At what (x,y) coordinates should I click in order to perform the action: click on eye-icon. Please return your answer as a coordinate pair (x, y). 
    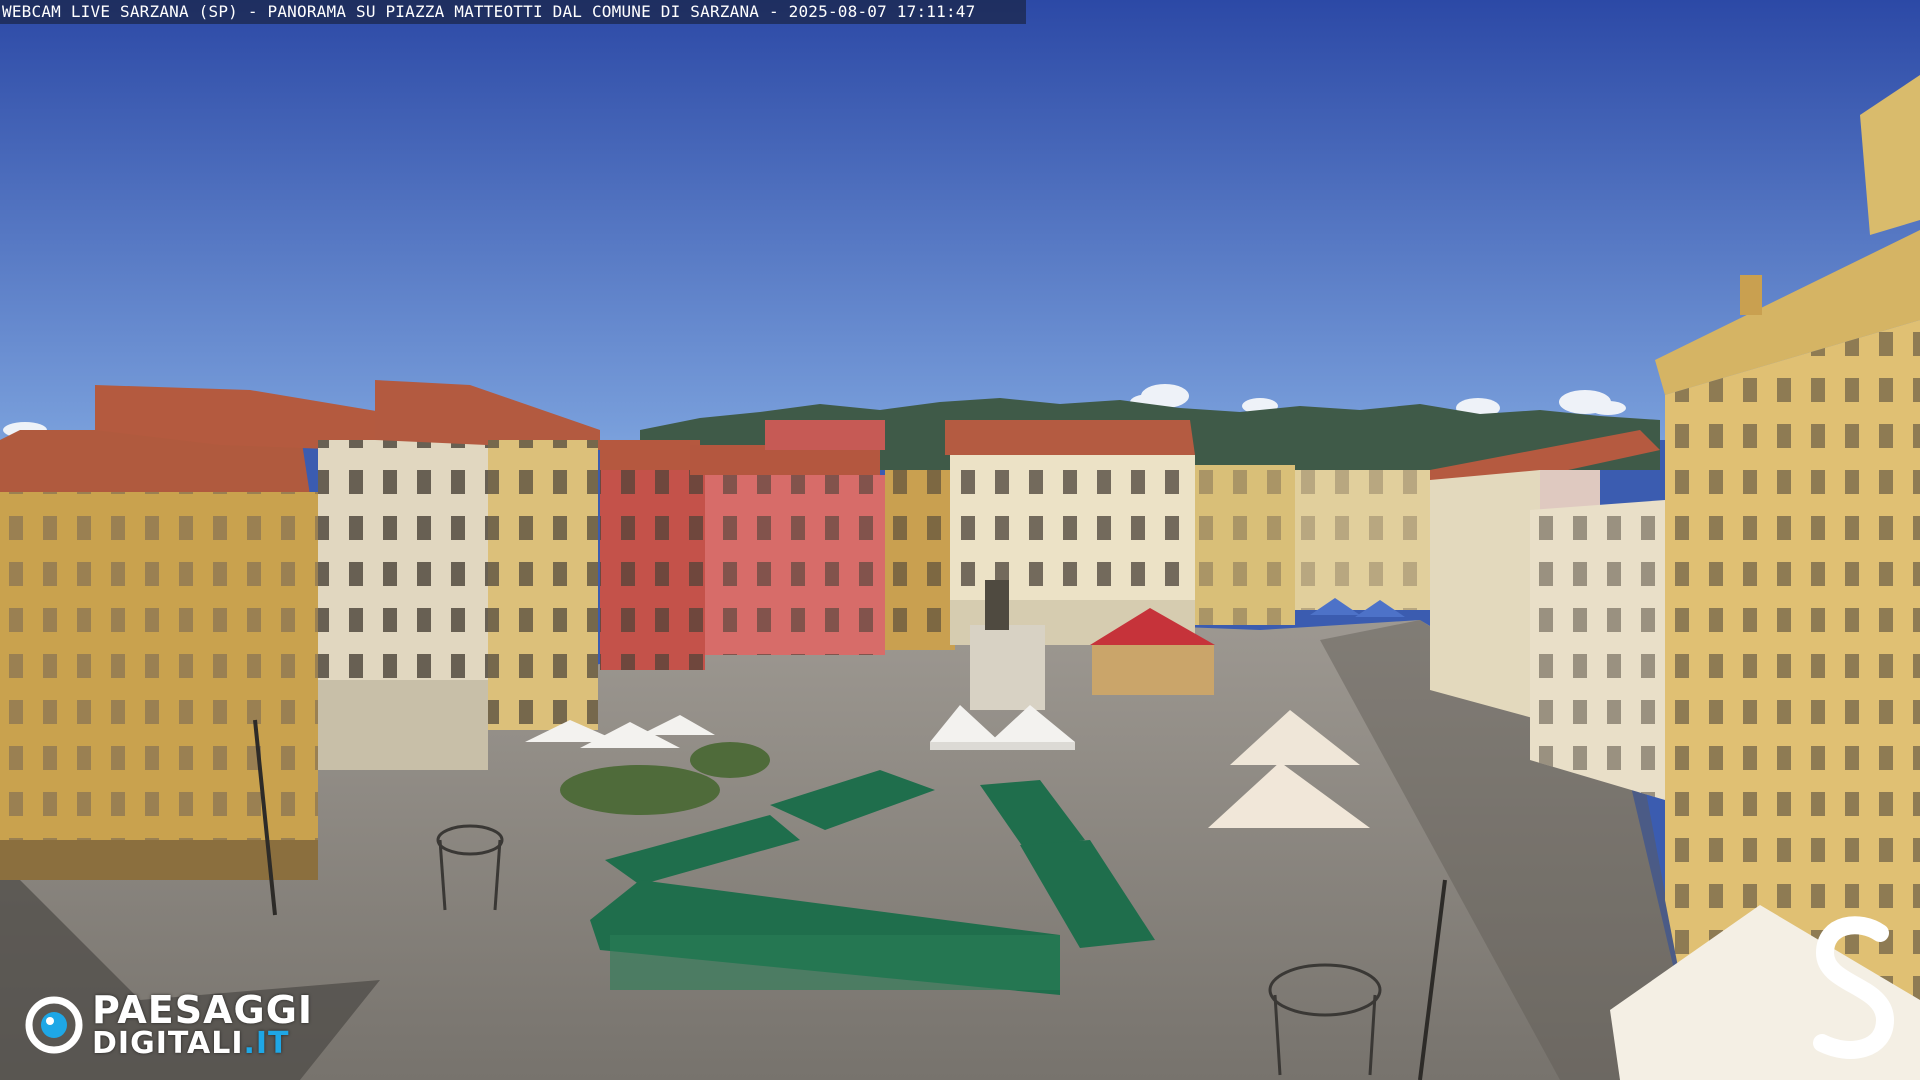
    Looking at the image, I should click on (54, 1025).